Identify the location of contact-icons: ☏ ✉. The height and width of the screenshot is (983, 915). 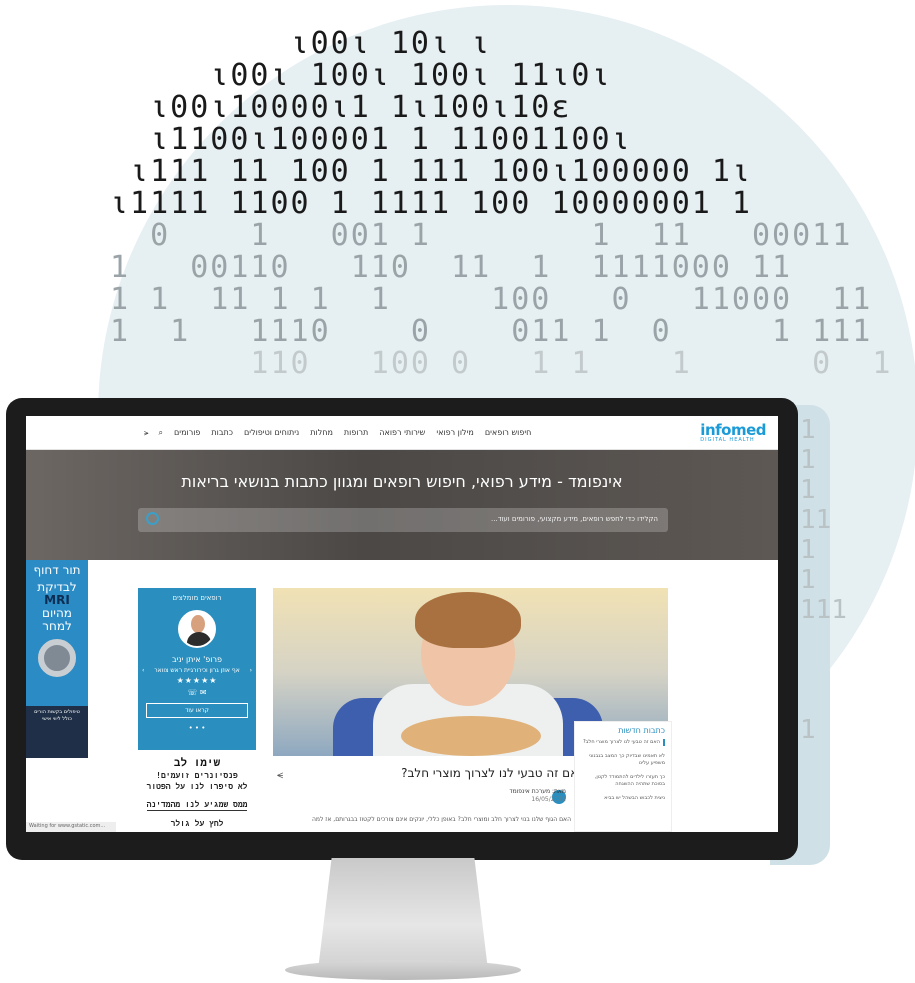
(197, 692).